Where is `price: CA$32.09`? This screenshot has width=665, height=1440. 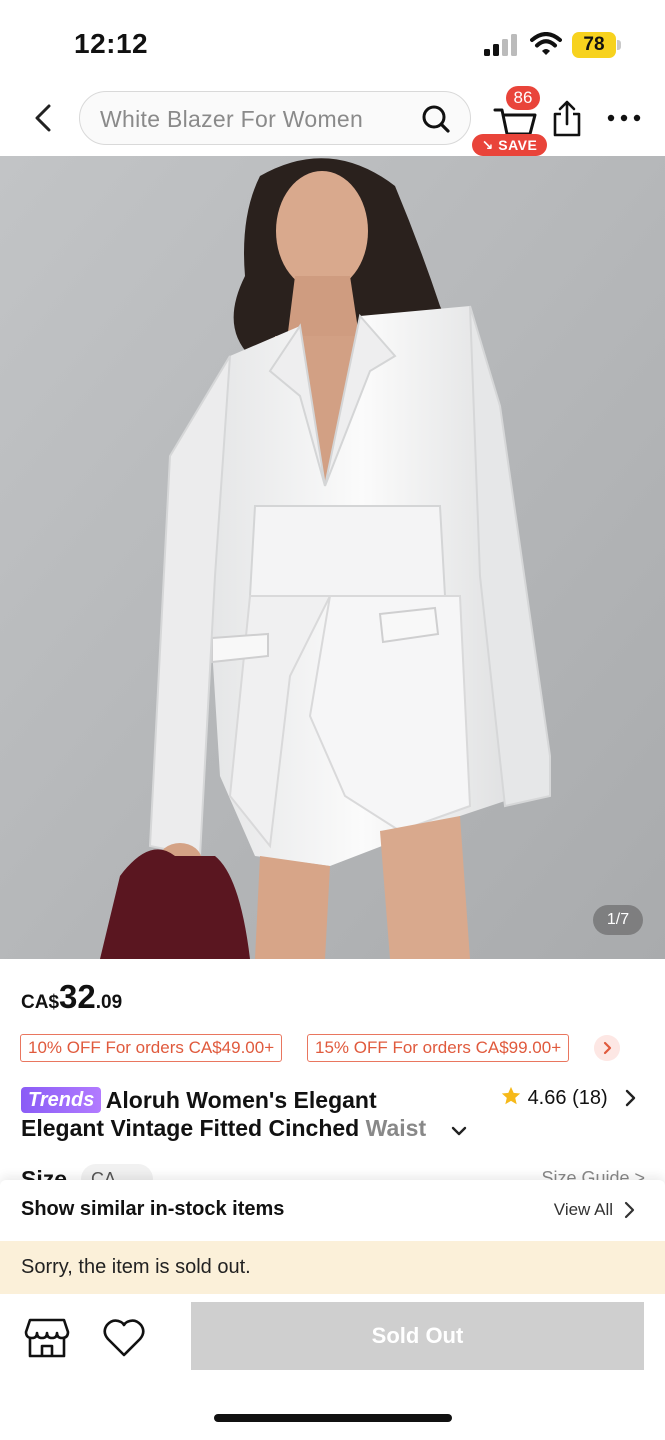 price: CA$32.09 is located at coordinates (71, 998).